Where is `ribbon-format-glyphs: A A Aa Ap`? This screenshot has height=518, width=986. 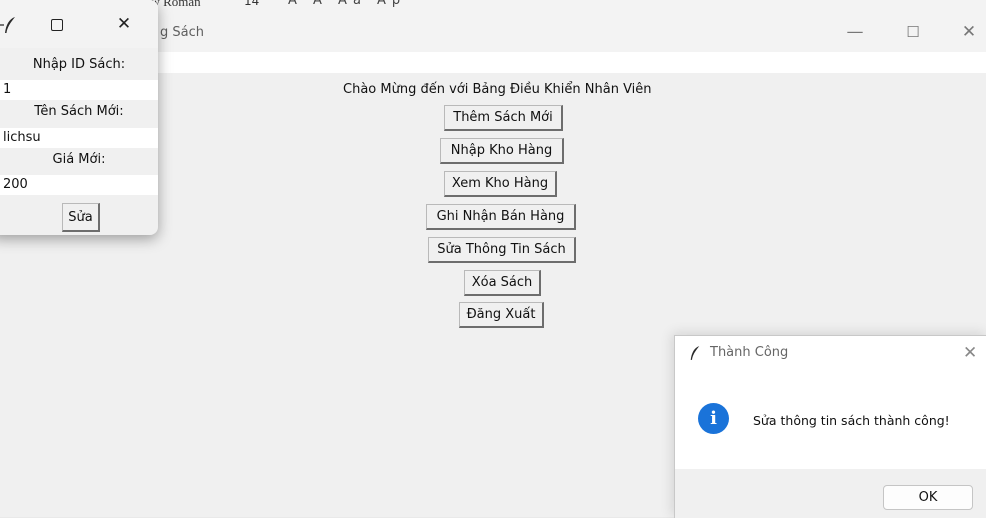
ribbon-format-glyphs: A A Aa Ap is located at coordinates (347, 4).